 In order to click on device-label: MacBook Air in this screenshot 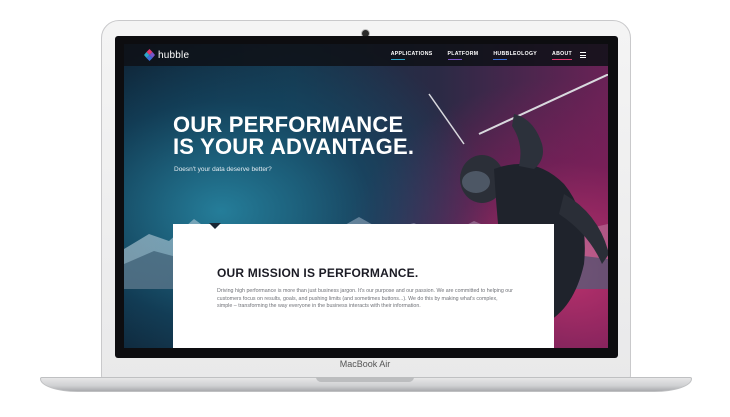, I will do `click(365, 364)`.